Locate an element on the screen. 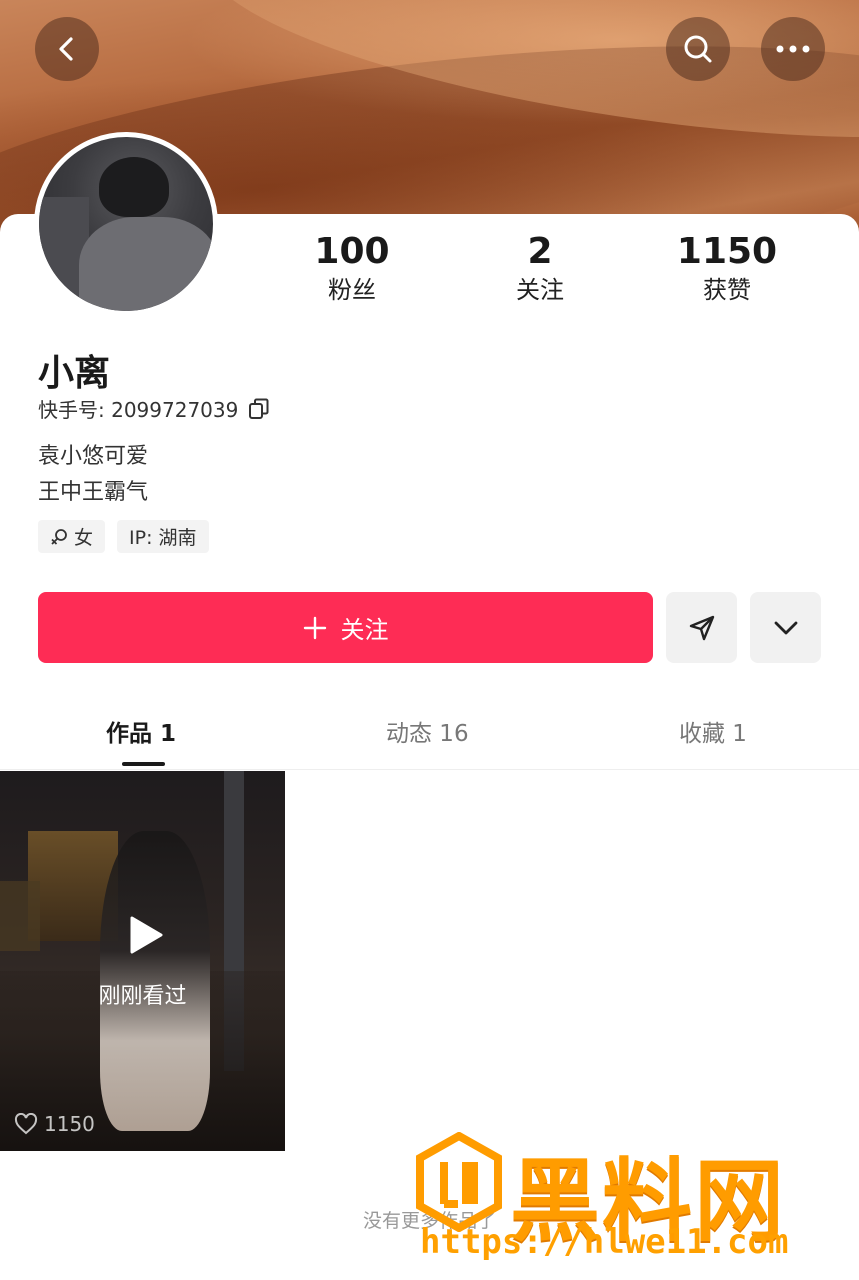 The height and width of the screenshot is (1280, 859). bio-line-2: 王中王霸气 is located at coordinates (93, 492).